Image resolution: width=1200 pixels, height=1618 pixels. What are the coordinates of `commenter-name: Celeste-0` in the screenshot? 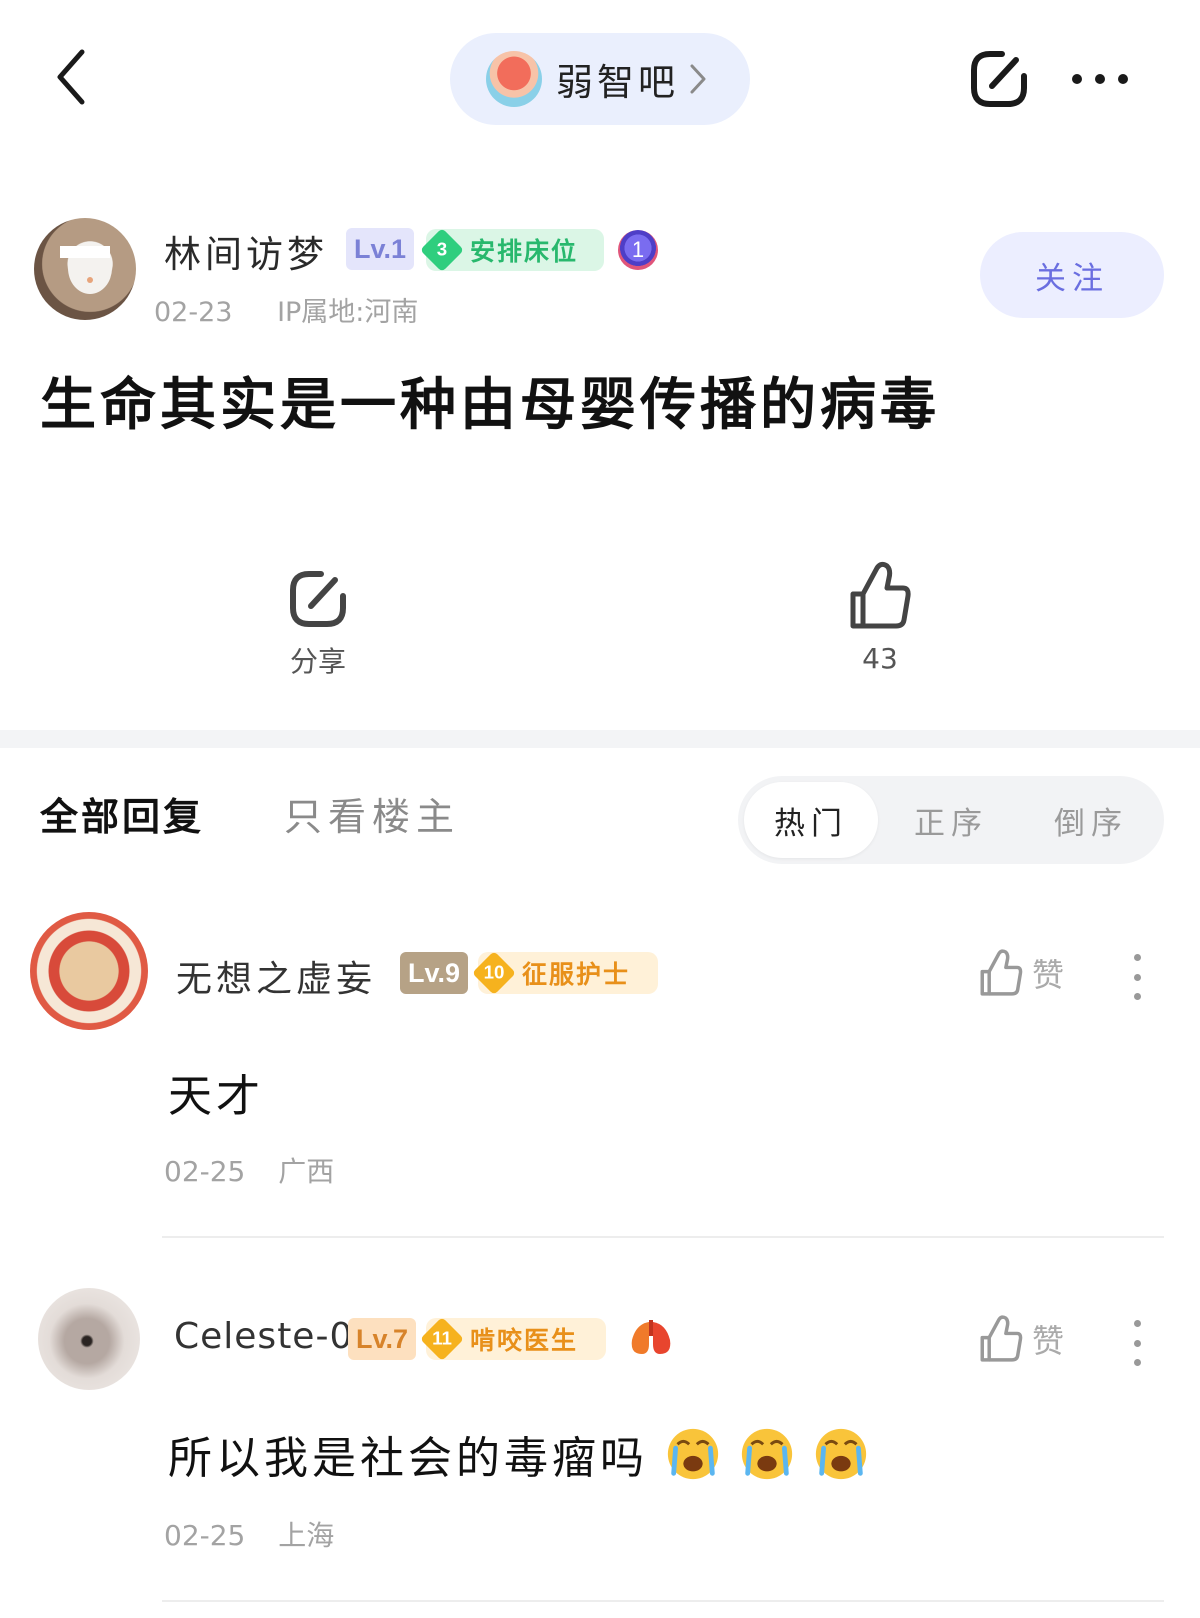 It's located at (263, 1336).